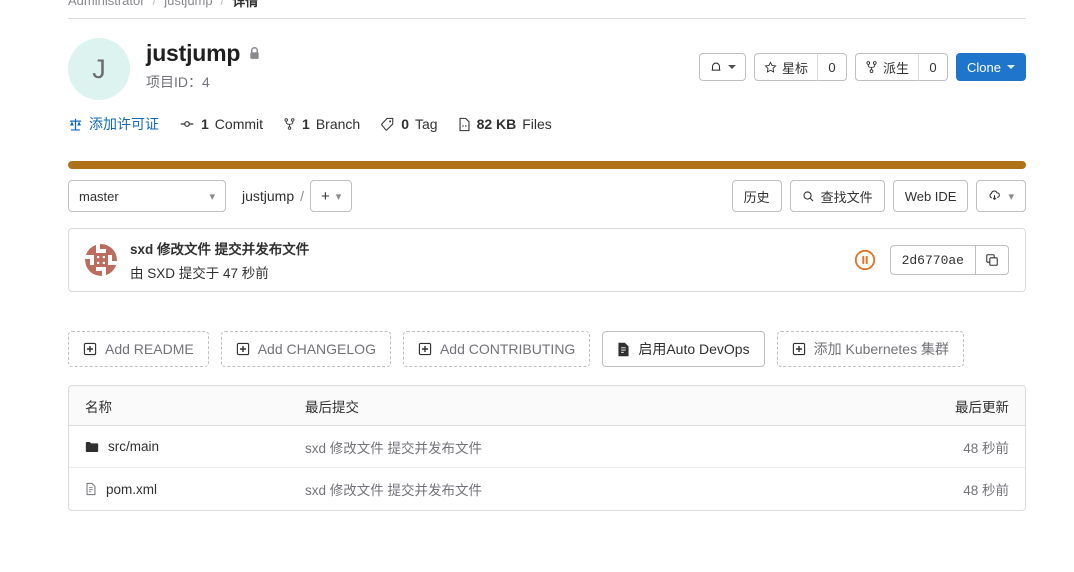 The image size is (1074, 572). Describe the element at coordinates (149, 349) in the screenshot. I see `add-readme-label: Add README` at that location.